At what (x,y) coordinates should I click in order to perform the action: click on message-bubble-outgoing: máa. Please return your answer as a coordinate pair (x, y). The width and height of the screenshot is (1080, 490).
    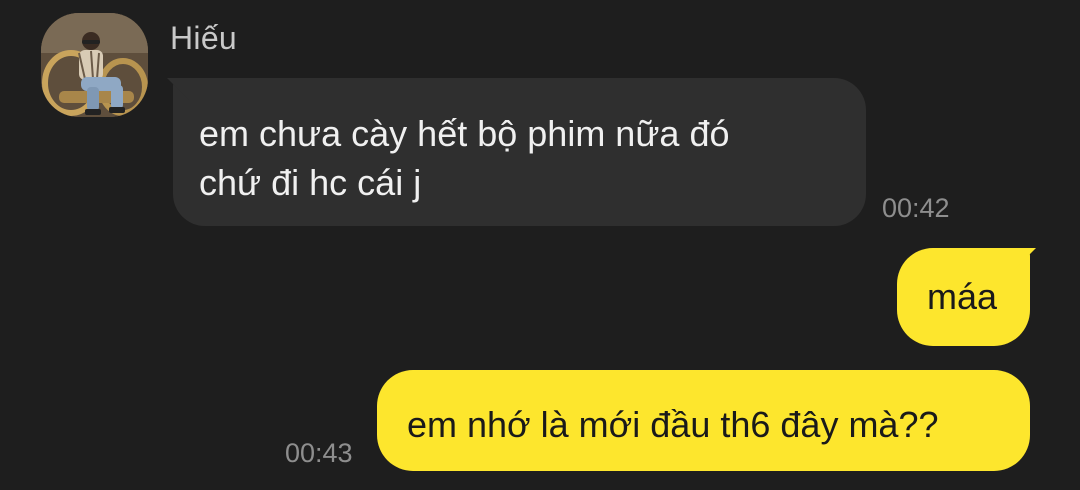
    Looking at the image, I should click on (966, 297).